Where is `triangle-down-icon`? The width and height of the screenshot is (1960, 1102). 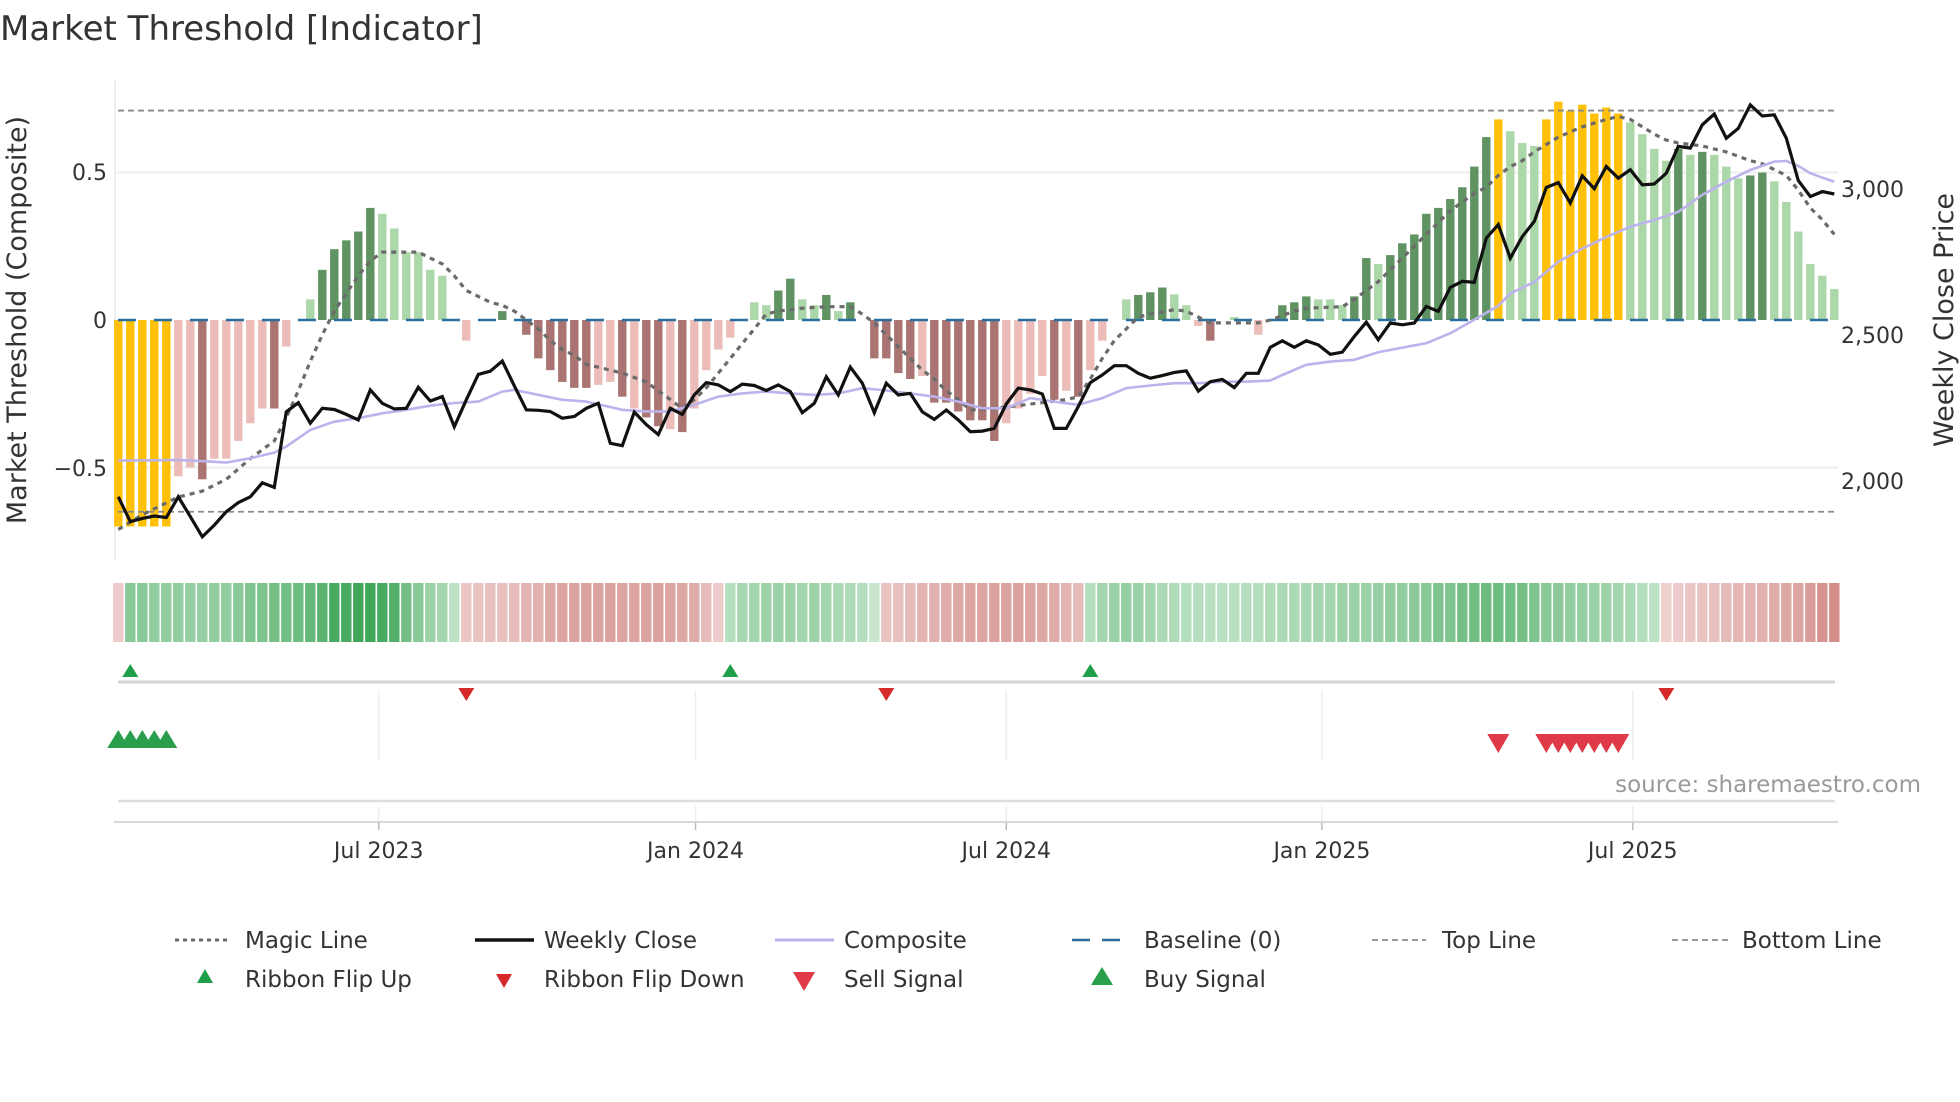
triangle-down-icon is located at coordinates (504, 981).